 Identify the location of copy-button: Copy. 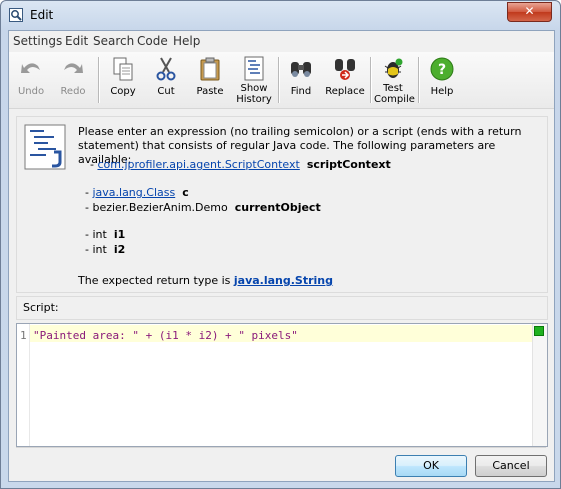
(123, 80).